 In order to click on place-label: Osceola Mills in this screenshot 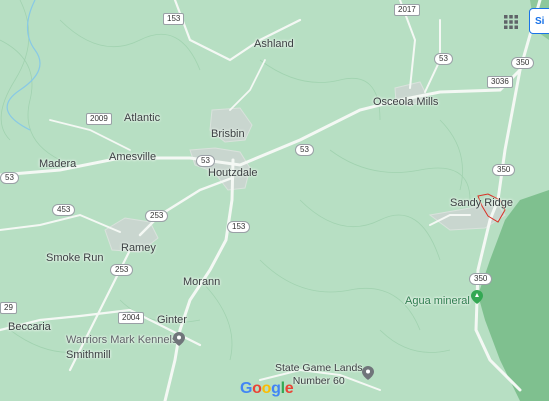, I will do `click(405, 102)`.